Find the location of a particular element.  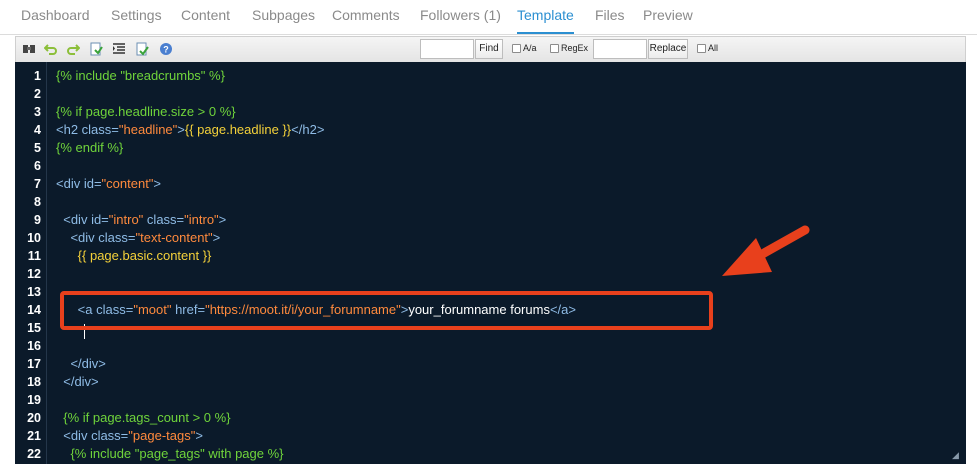

help-icon: ? is located at coordinates (166, 49).